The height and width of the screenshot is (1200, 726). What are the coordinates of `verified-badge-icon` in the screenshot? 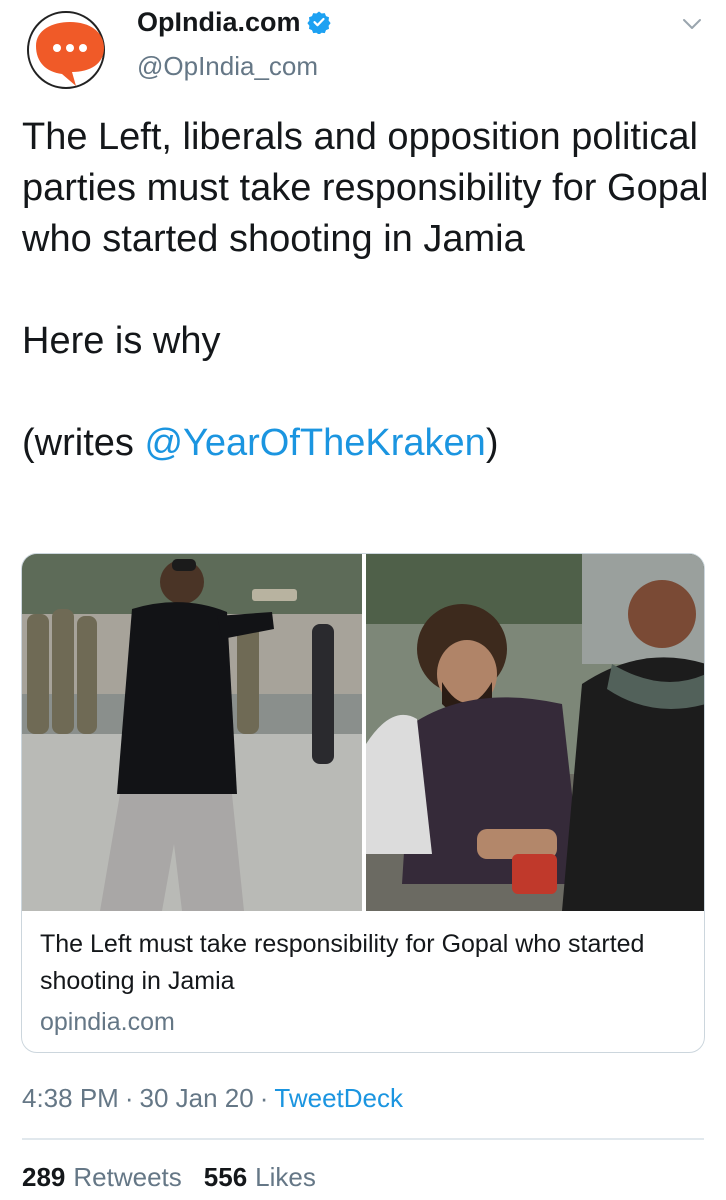 It's located at (318, 22).